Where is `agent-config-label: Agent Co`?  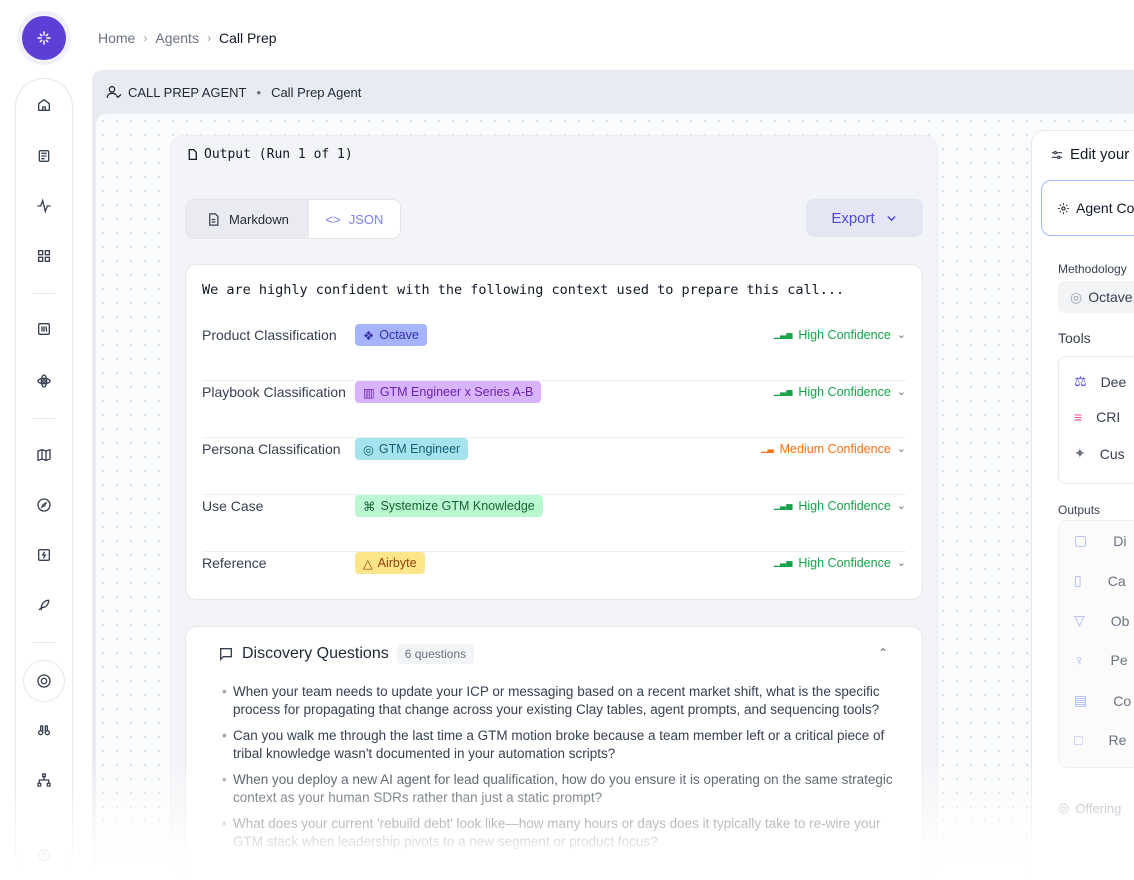
agent-config-label: Agent Co is located at coordinates (1105, 208).